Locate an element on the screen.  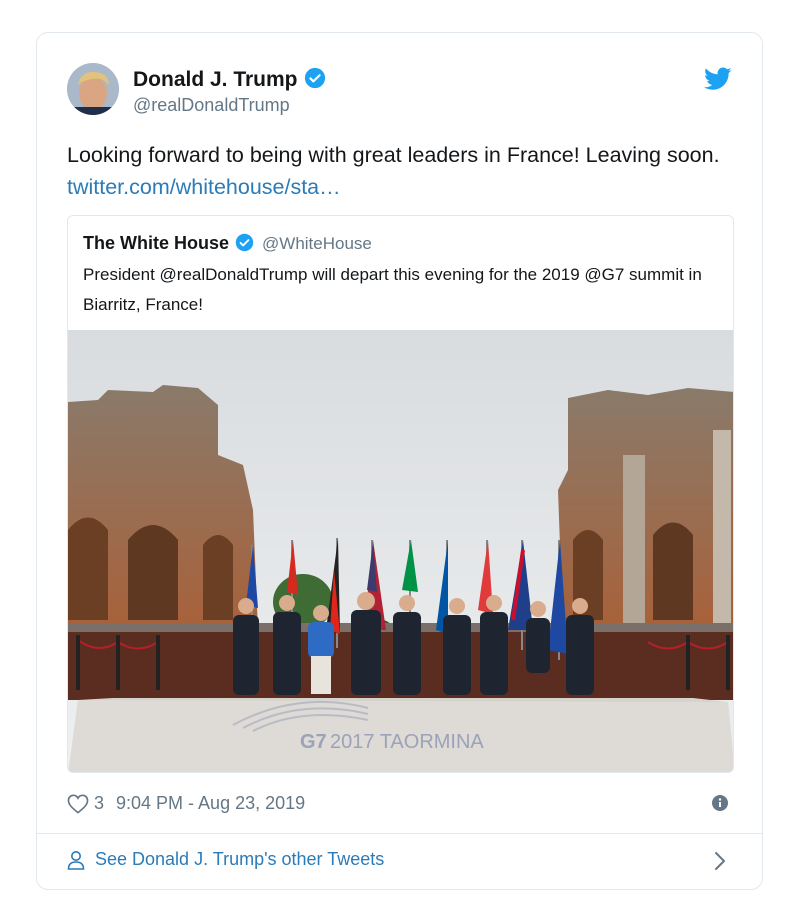
twitter-bird-icon is located at coordinates (718, 79).